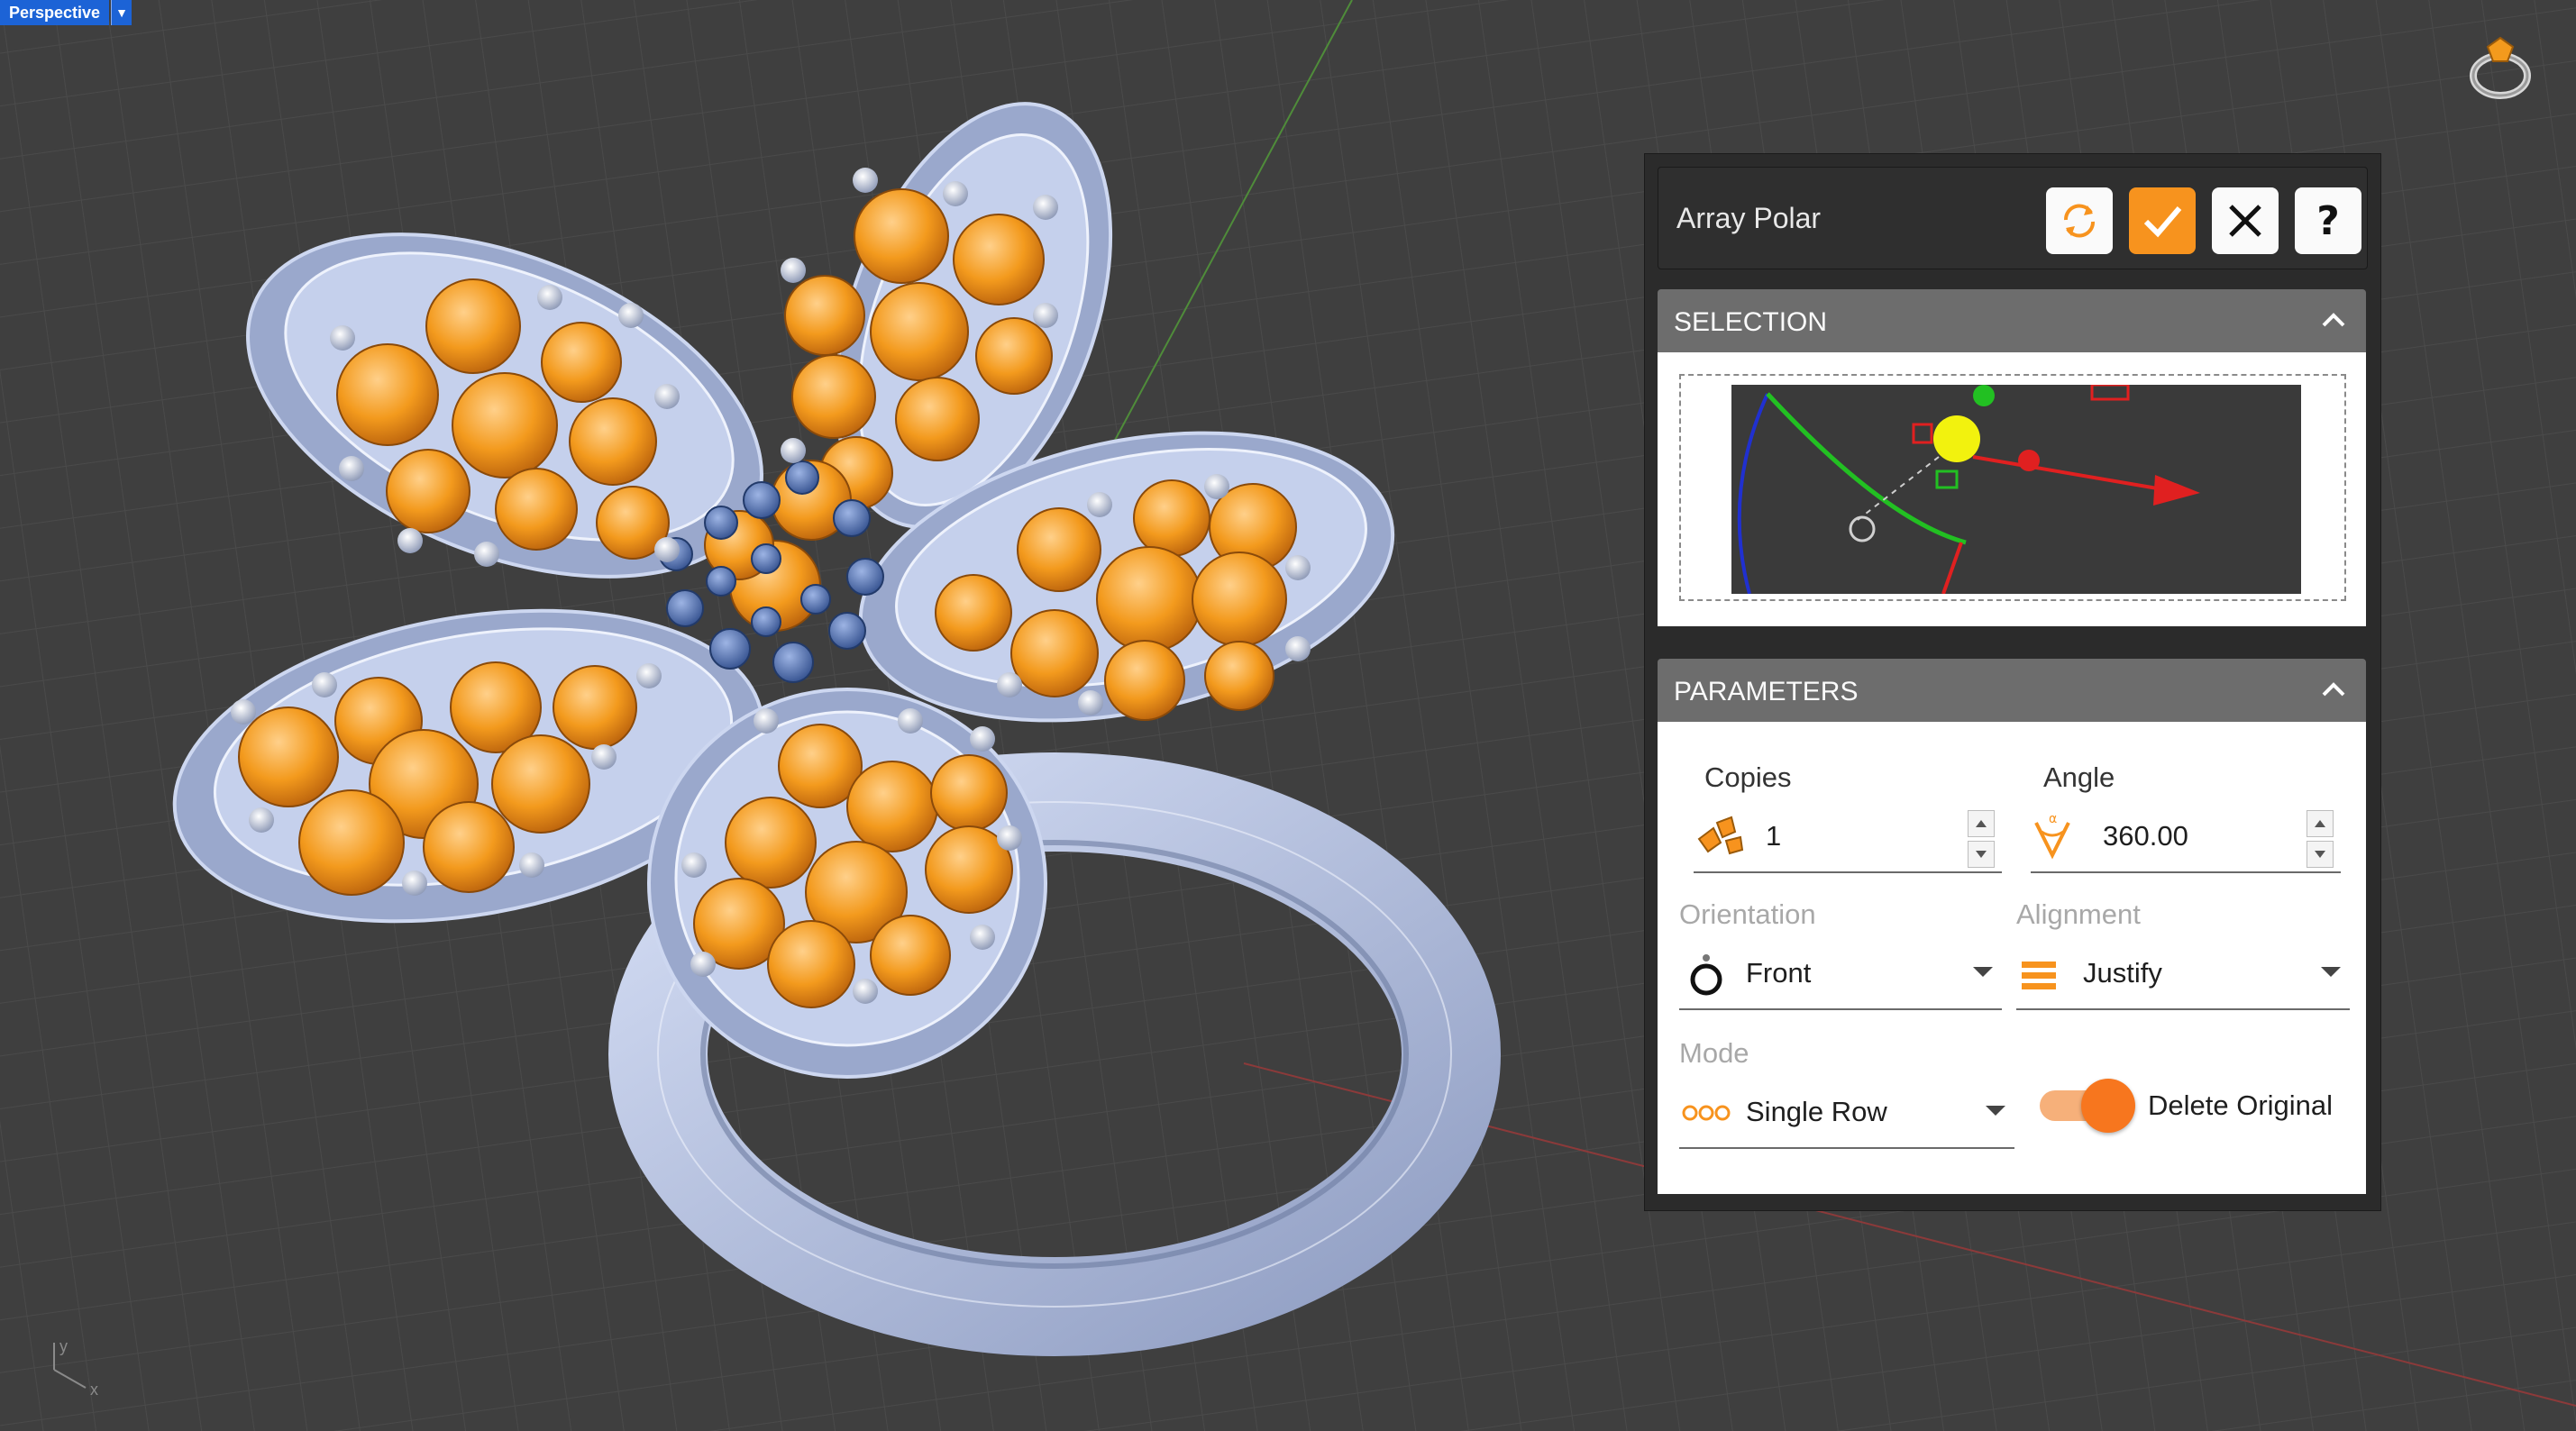  I want to click on selection-preview-frame, so click(2012, 487).